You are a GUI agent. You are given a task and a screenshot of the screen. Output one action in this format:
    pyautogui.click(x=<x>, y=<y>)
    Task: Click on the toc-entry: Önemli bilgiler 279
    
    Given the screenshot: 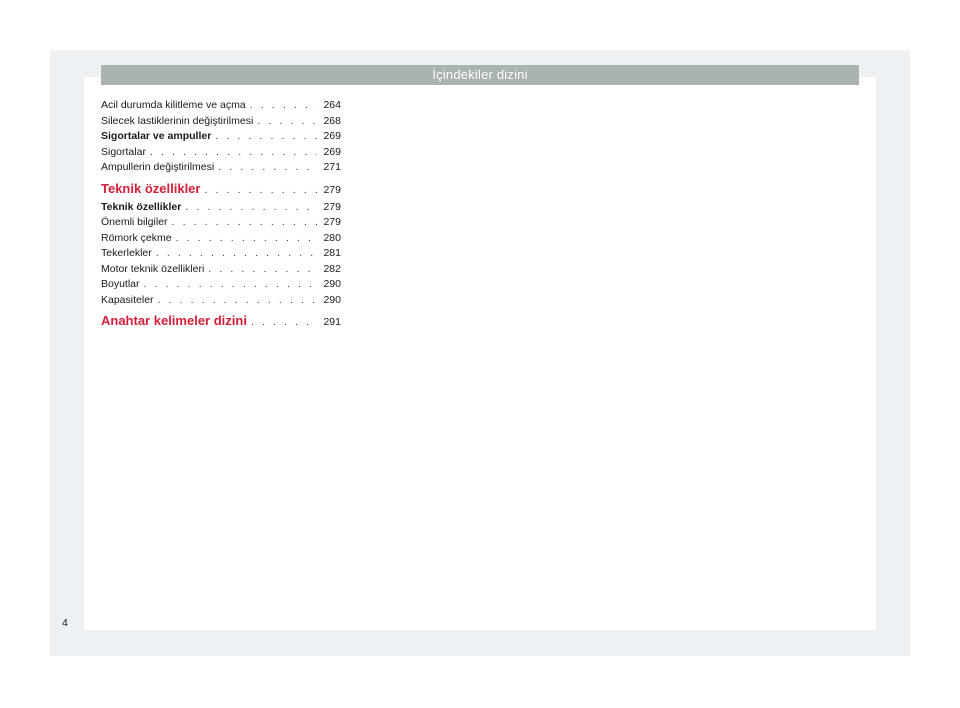 What is the action you would take?
    pyautogui.click(x=221, y=223)
    